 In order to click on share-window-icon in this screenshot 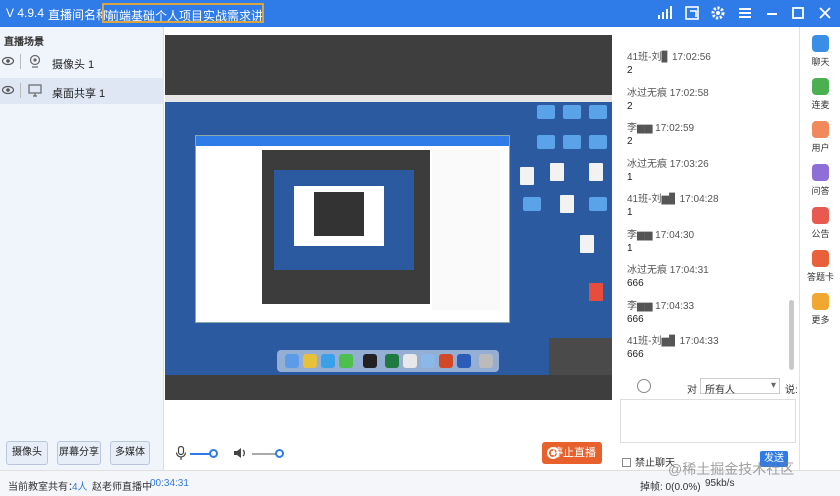, I will do `click(692, 13)`.